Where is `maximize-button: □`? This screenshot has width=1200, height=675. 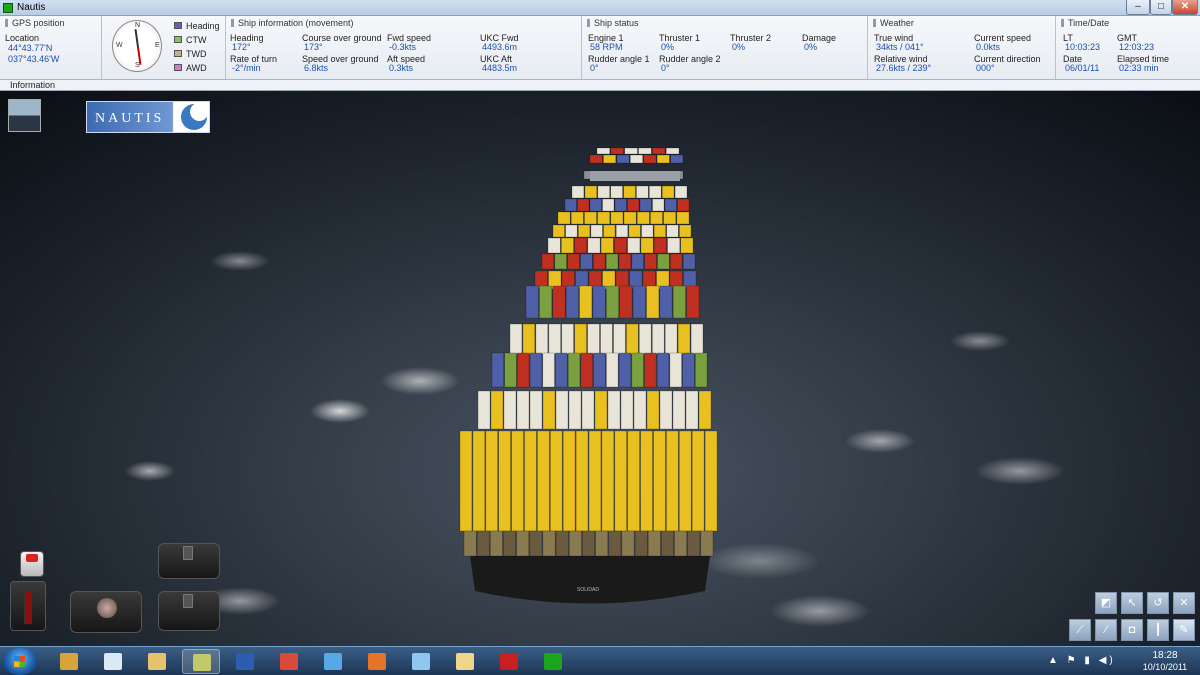 maximize-button: □ is located at coordinates (1161, 7).